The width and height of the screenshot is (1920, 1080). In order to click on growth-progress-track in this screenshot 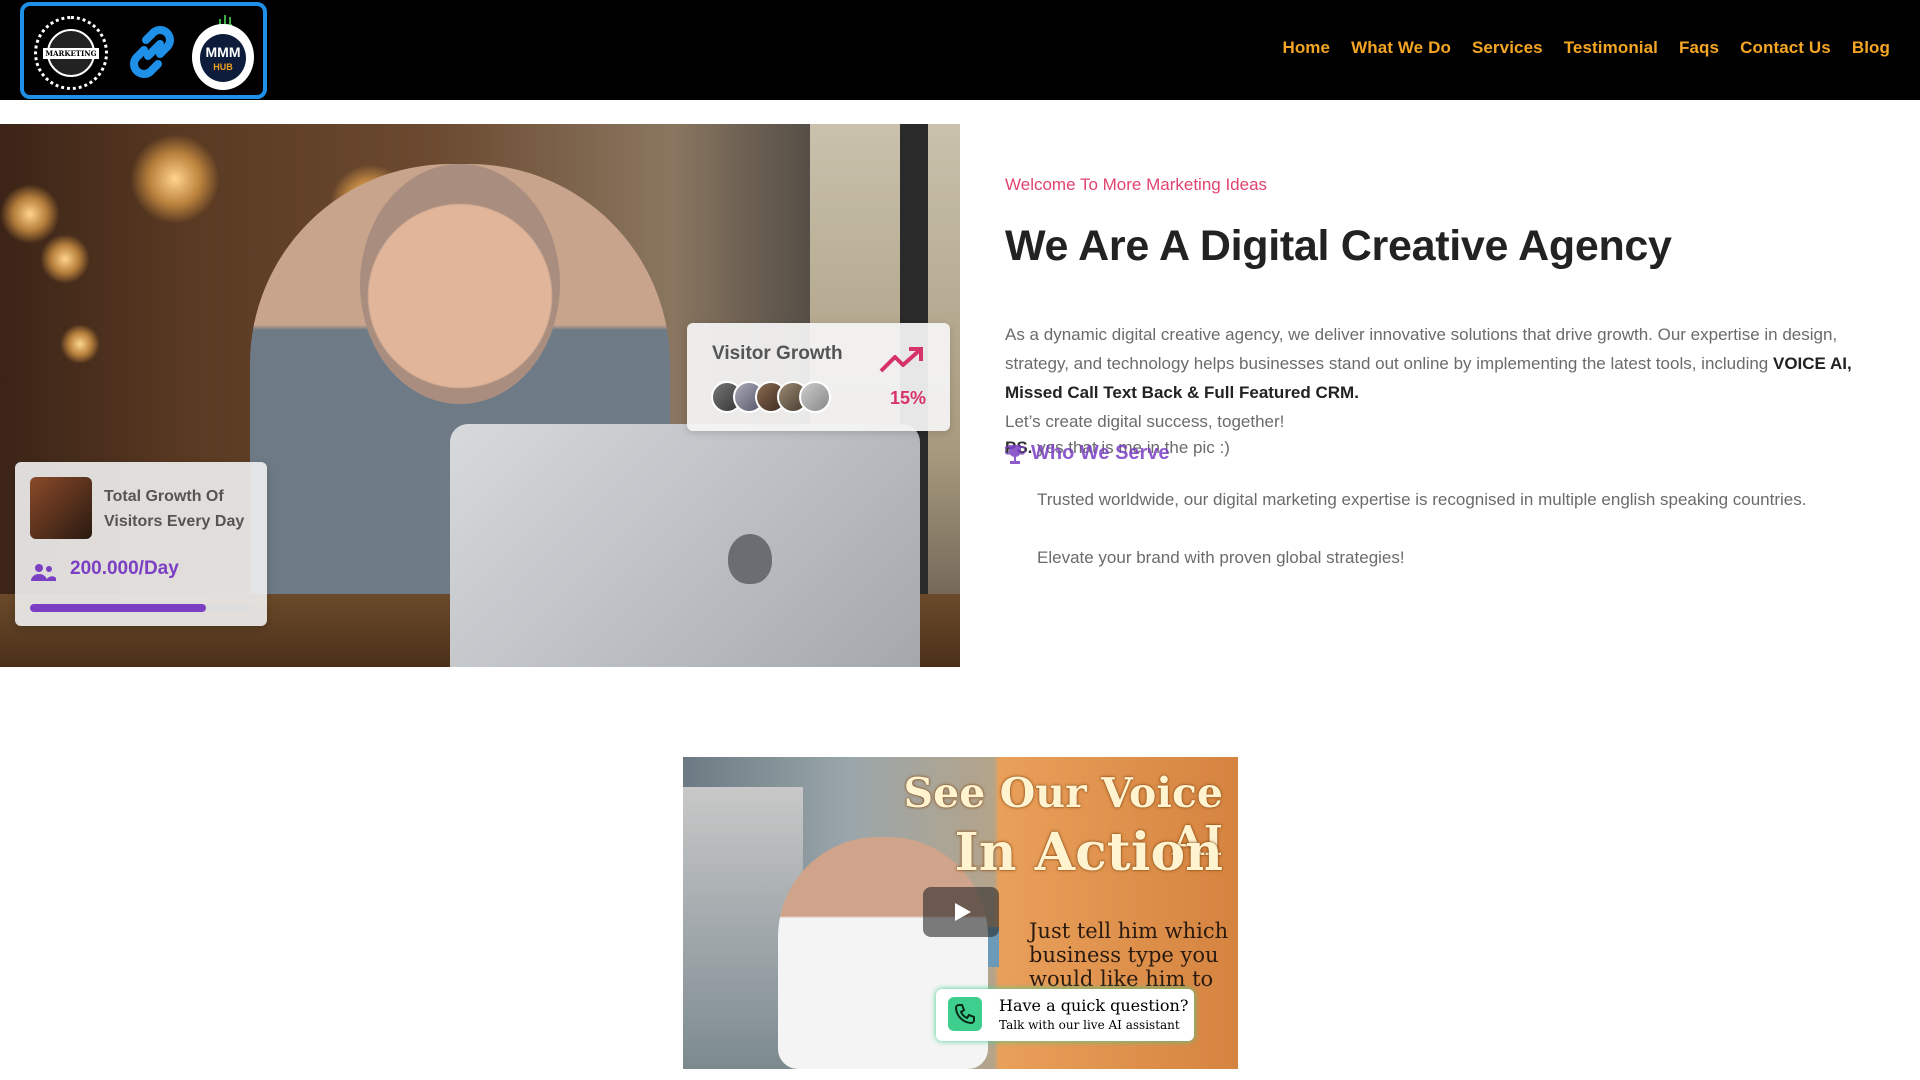, I will do `click(140, 608)`.